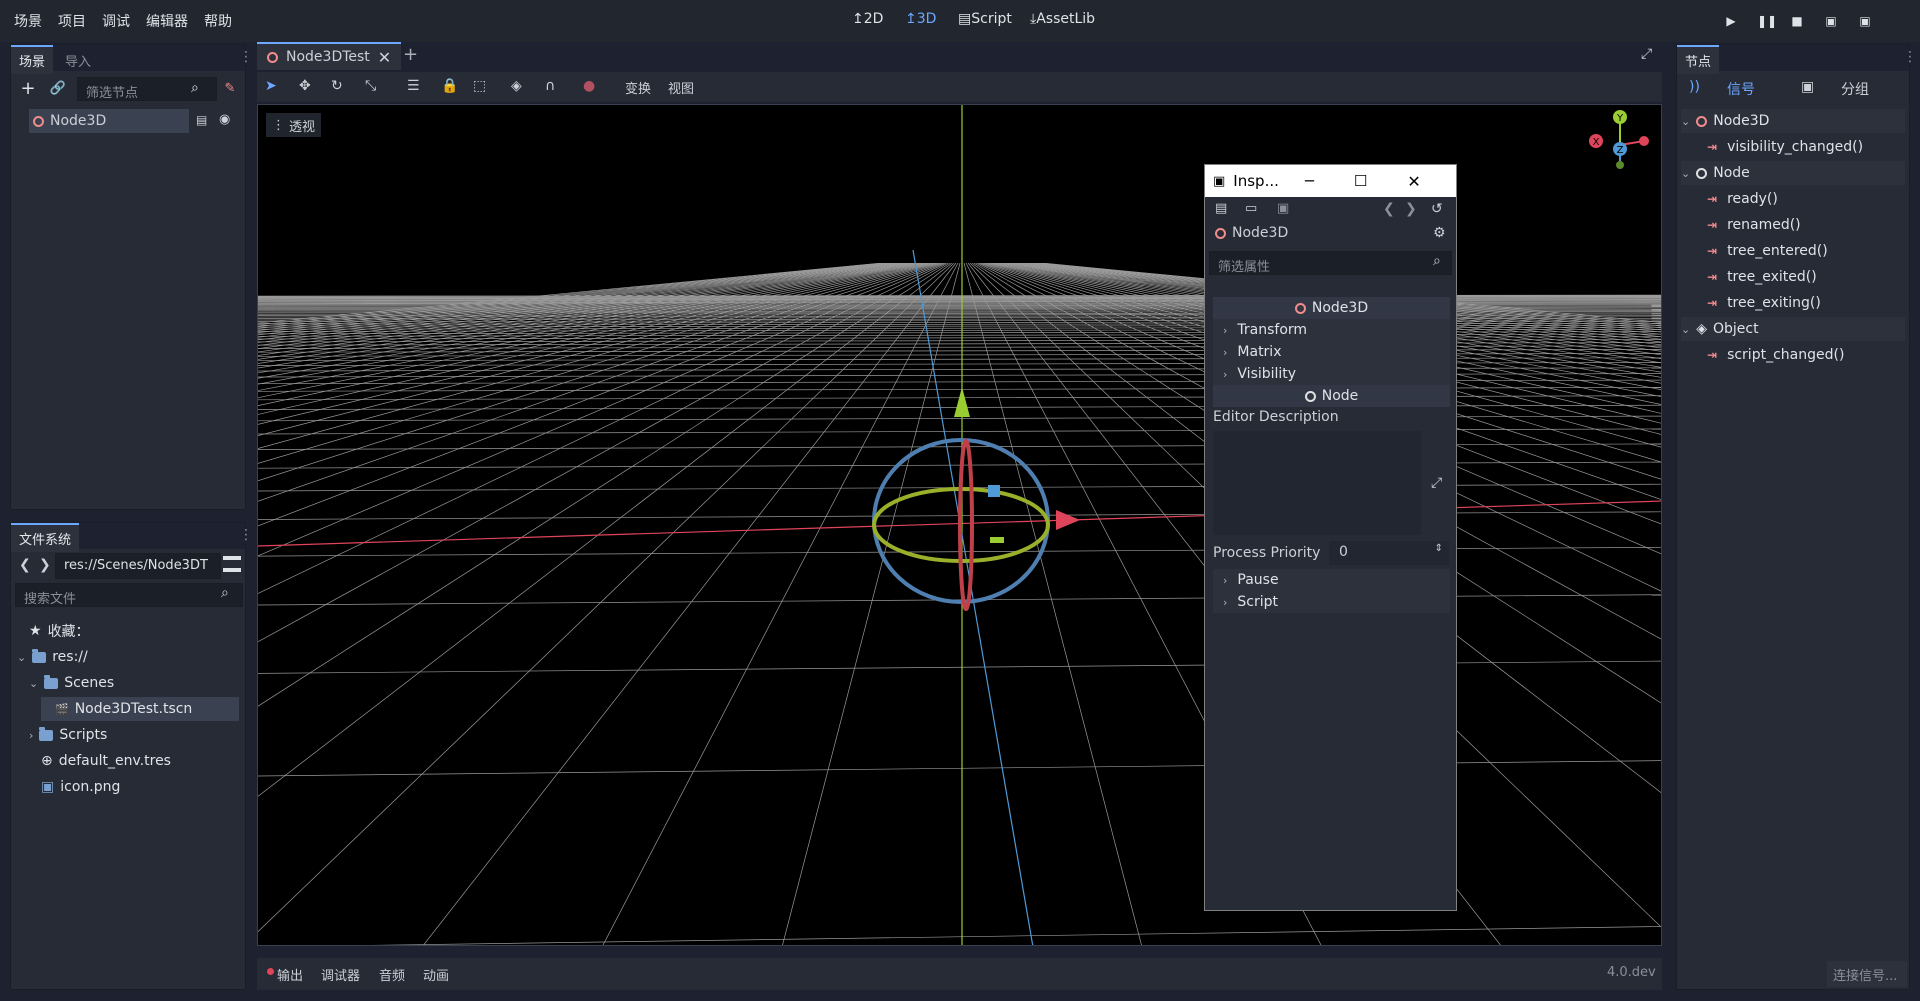  Describe the element at coordinates (1618, 144) in the screenshot. I see `orientation-gizmo: Y X Z` at that location.